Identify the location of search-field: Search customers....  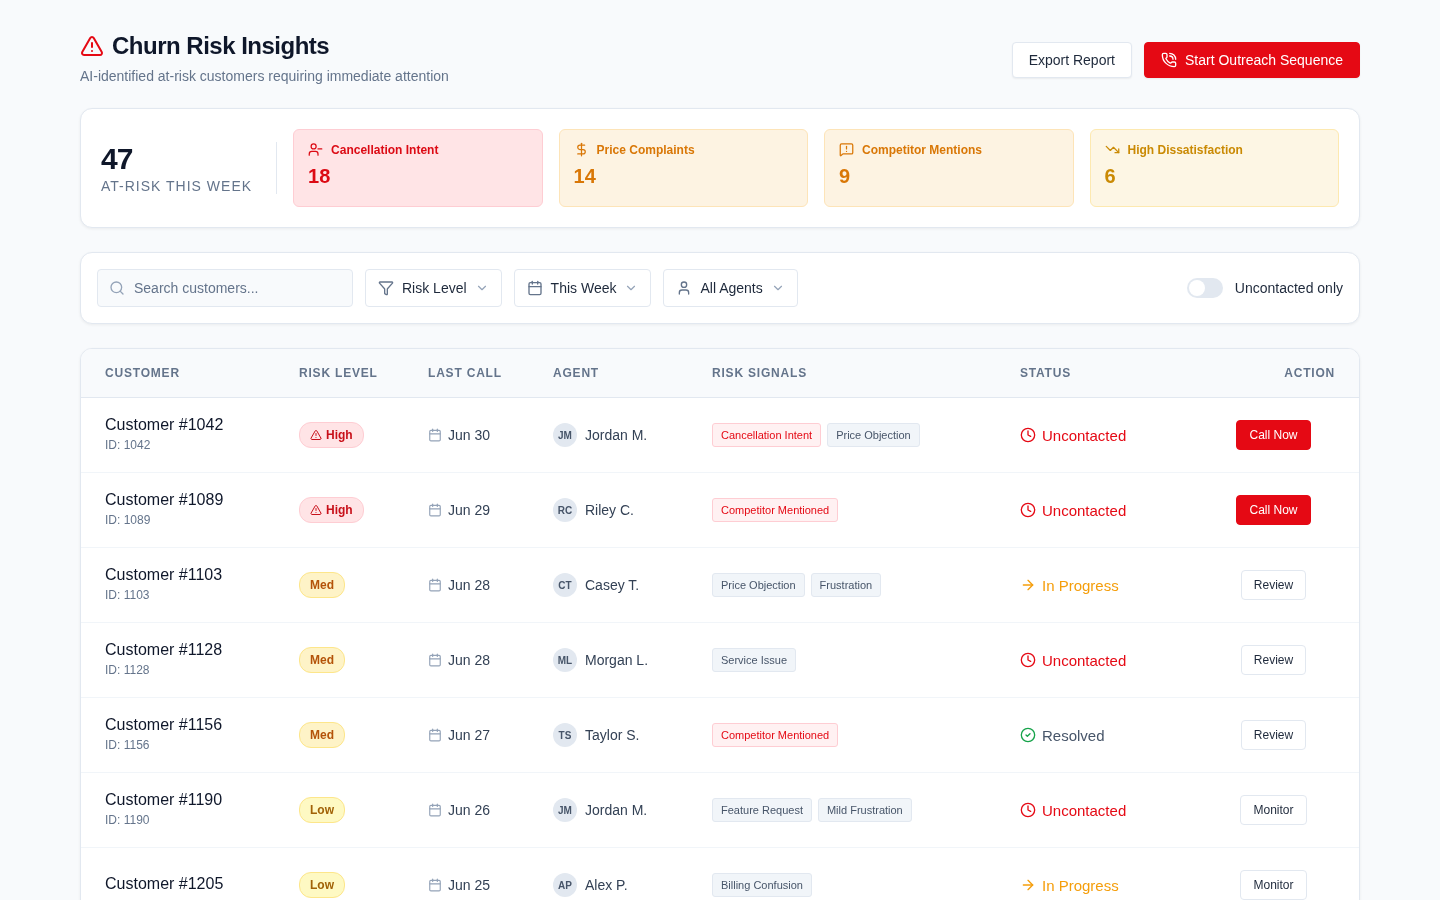
(225, 288).